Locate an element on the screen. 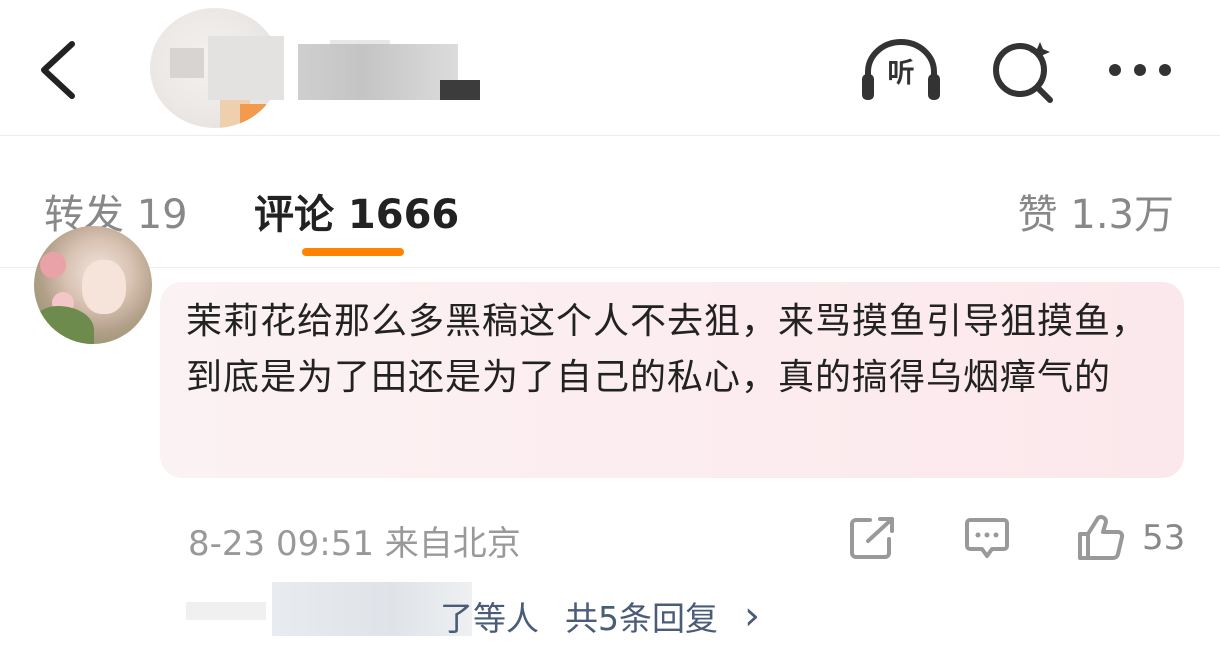  listen-button: 听 is located at coordinates (901, 70).